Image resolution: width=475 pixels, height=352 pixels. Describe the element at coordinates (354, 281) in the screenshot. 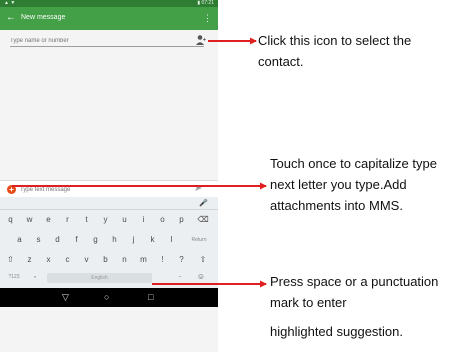

I see `callout-line: Press space or a punctuation` at that location.